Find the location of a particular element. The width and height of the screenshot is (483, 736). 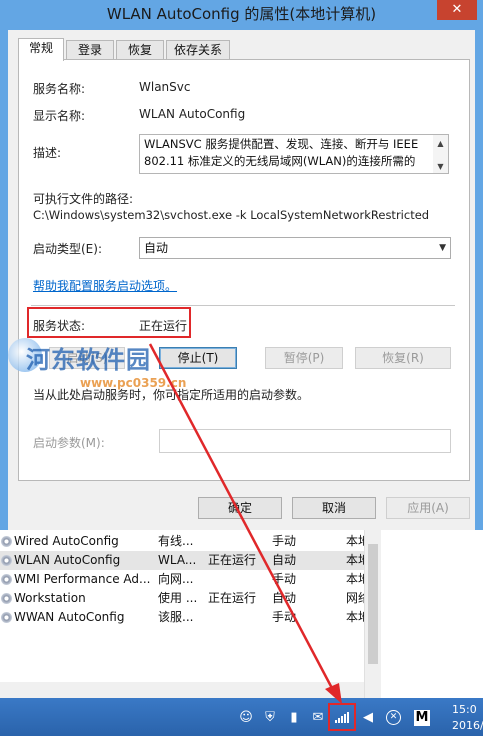

watermark-text: 河东软件园 is located at coordinates (88, 360).